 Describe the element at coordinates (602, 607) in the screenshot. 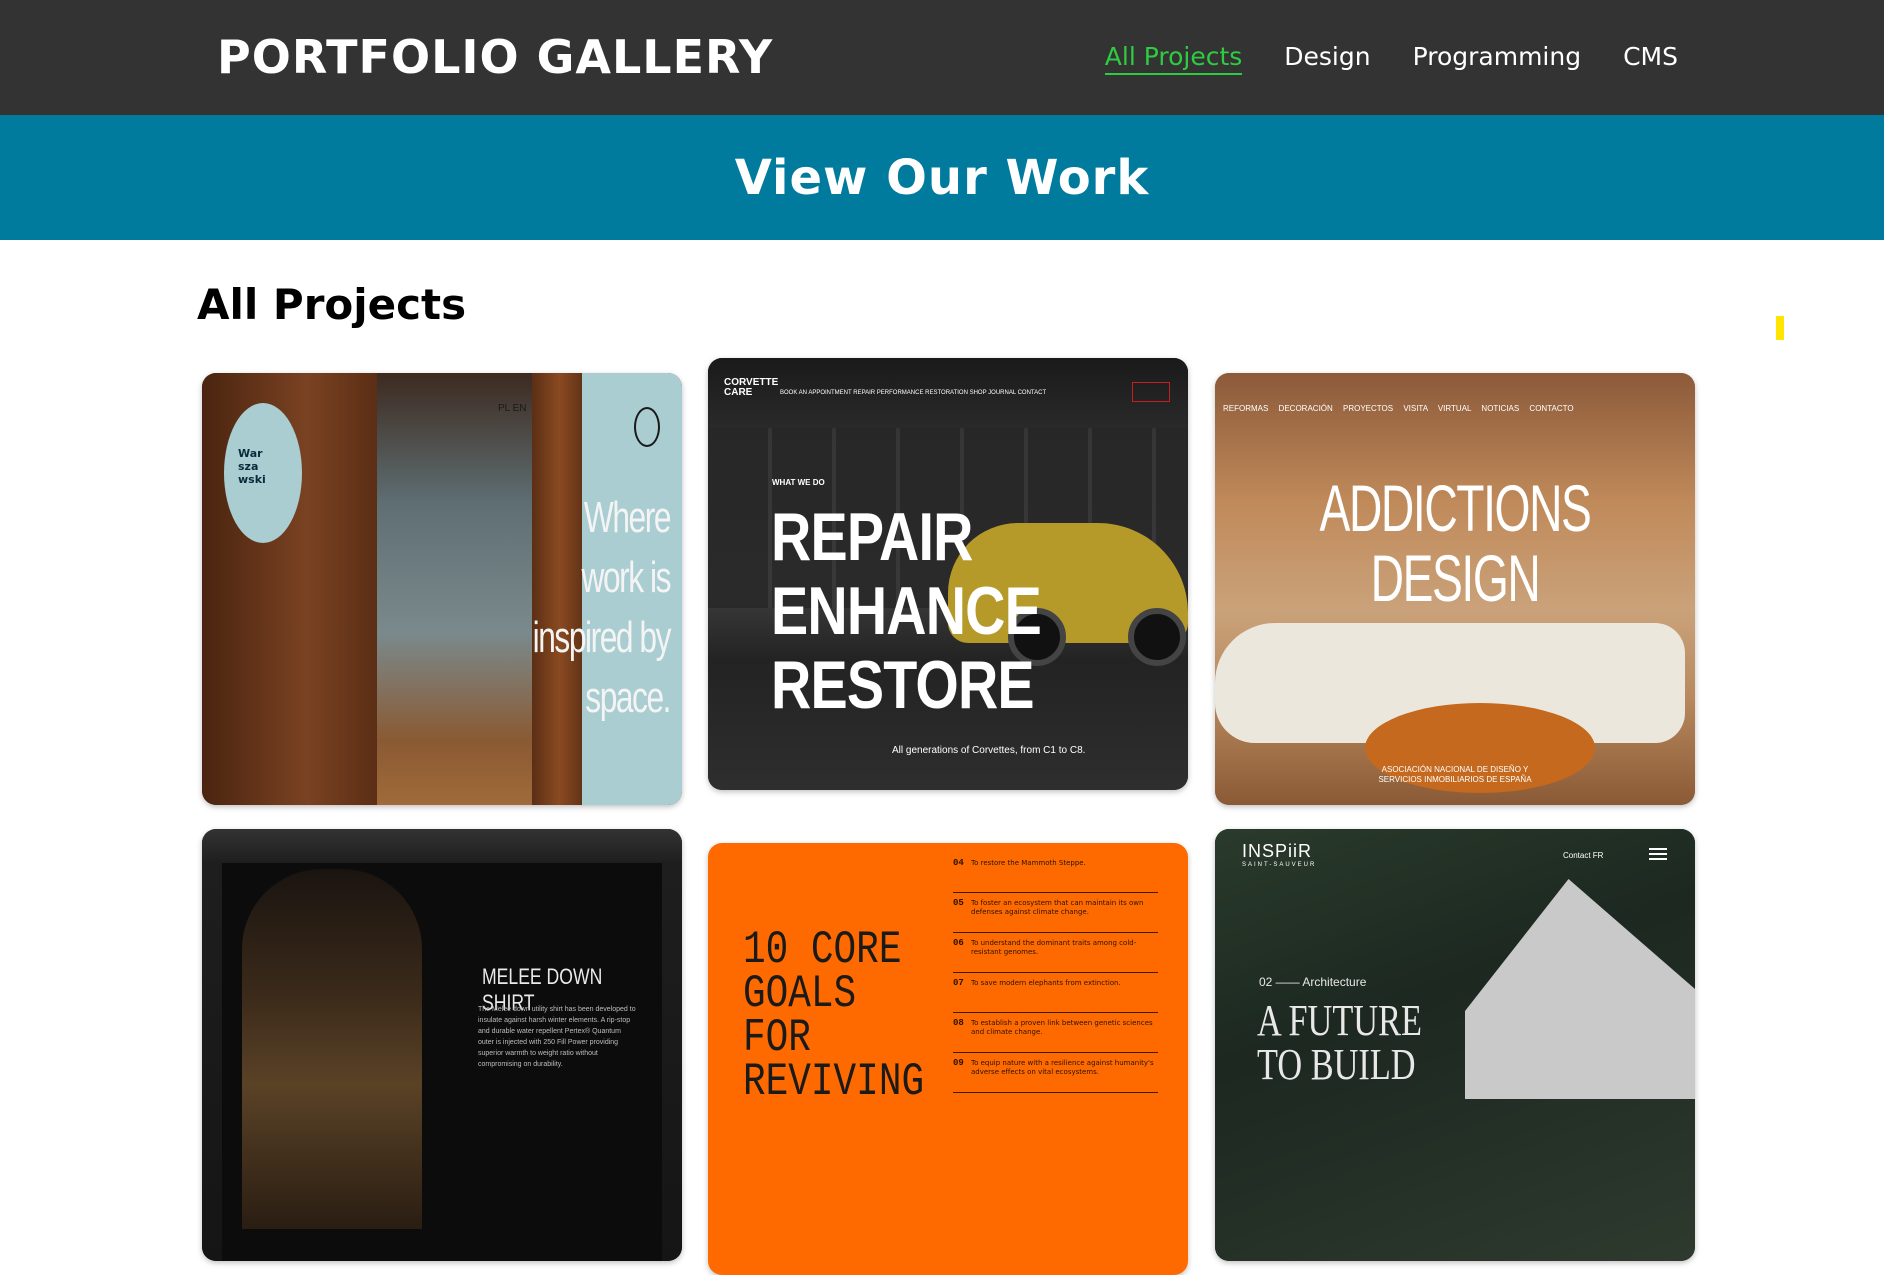

I see `card-headline: Where work is inspired by space.` at that location.